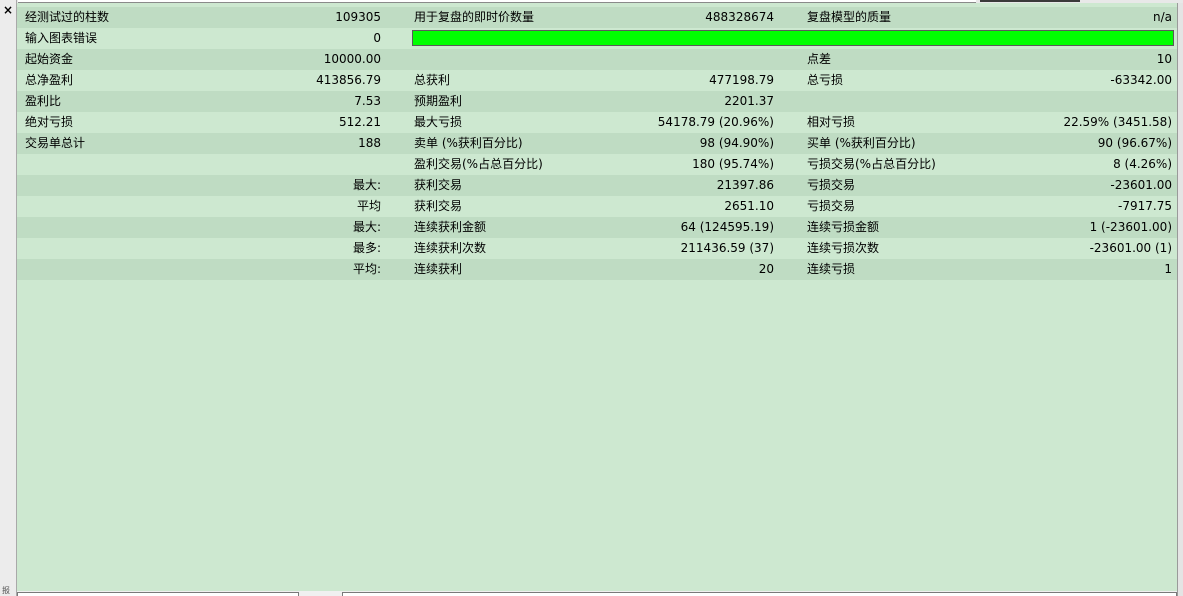 The width and height of the screenshot is (1183, 596). I want to click on value-profit-factor: 7.53, so click(367, 101).